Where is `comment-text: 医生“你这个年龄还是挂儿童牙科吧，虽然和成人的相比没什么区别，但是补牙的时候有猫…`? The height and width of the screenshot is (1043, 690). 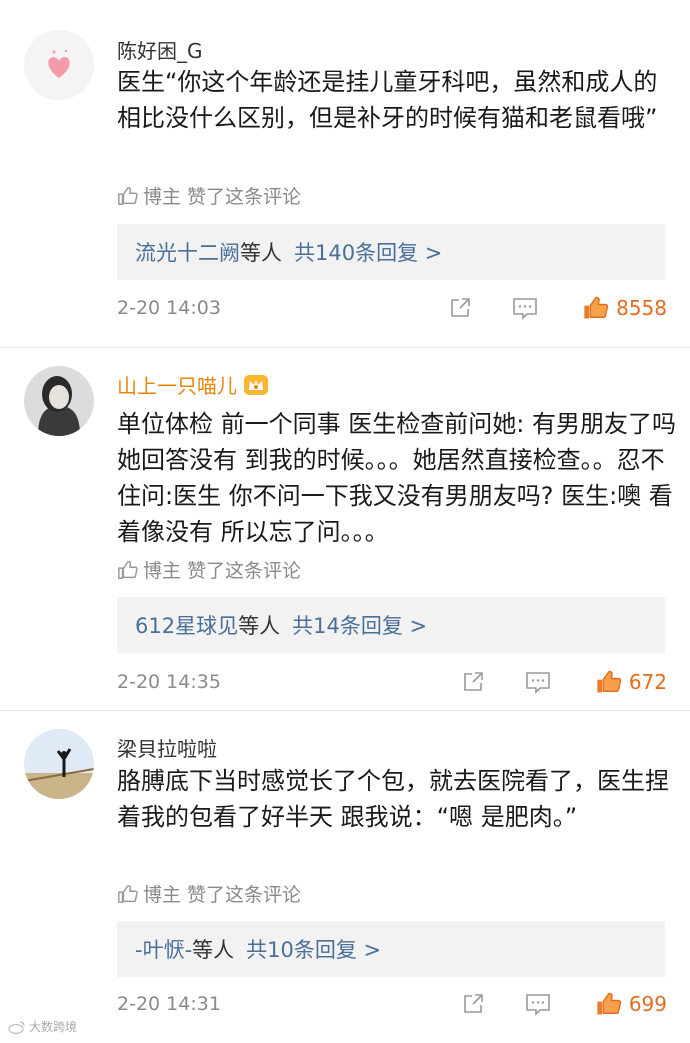 comment-text: 医生“你这个年龄还是挂儿童牙科吧，虽然和成人的相比没什么区别，但是补牙的时候有猫… is located at coordinates (387, 100).